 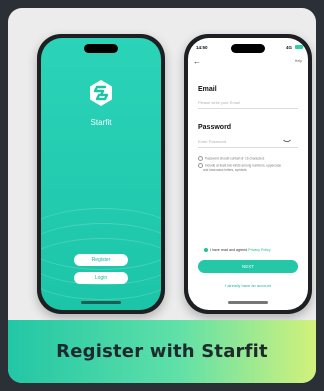 What do you see at coordinates (197, 61) in the screenshot?
I see `back-arrow-icon: ←` at bounding box center [197, 61].